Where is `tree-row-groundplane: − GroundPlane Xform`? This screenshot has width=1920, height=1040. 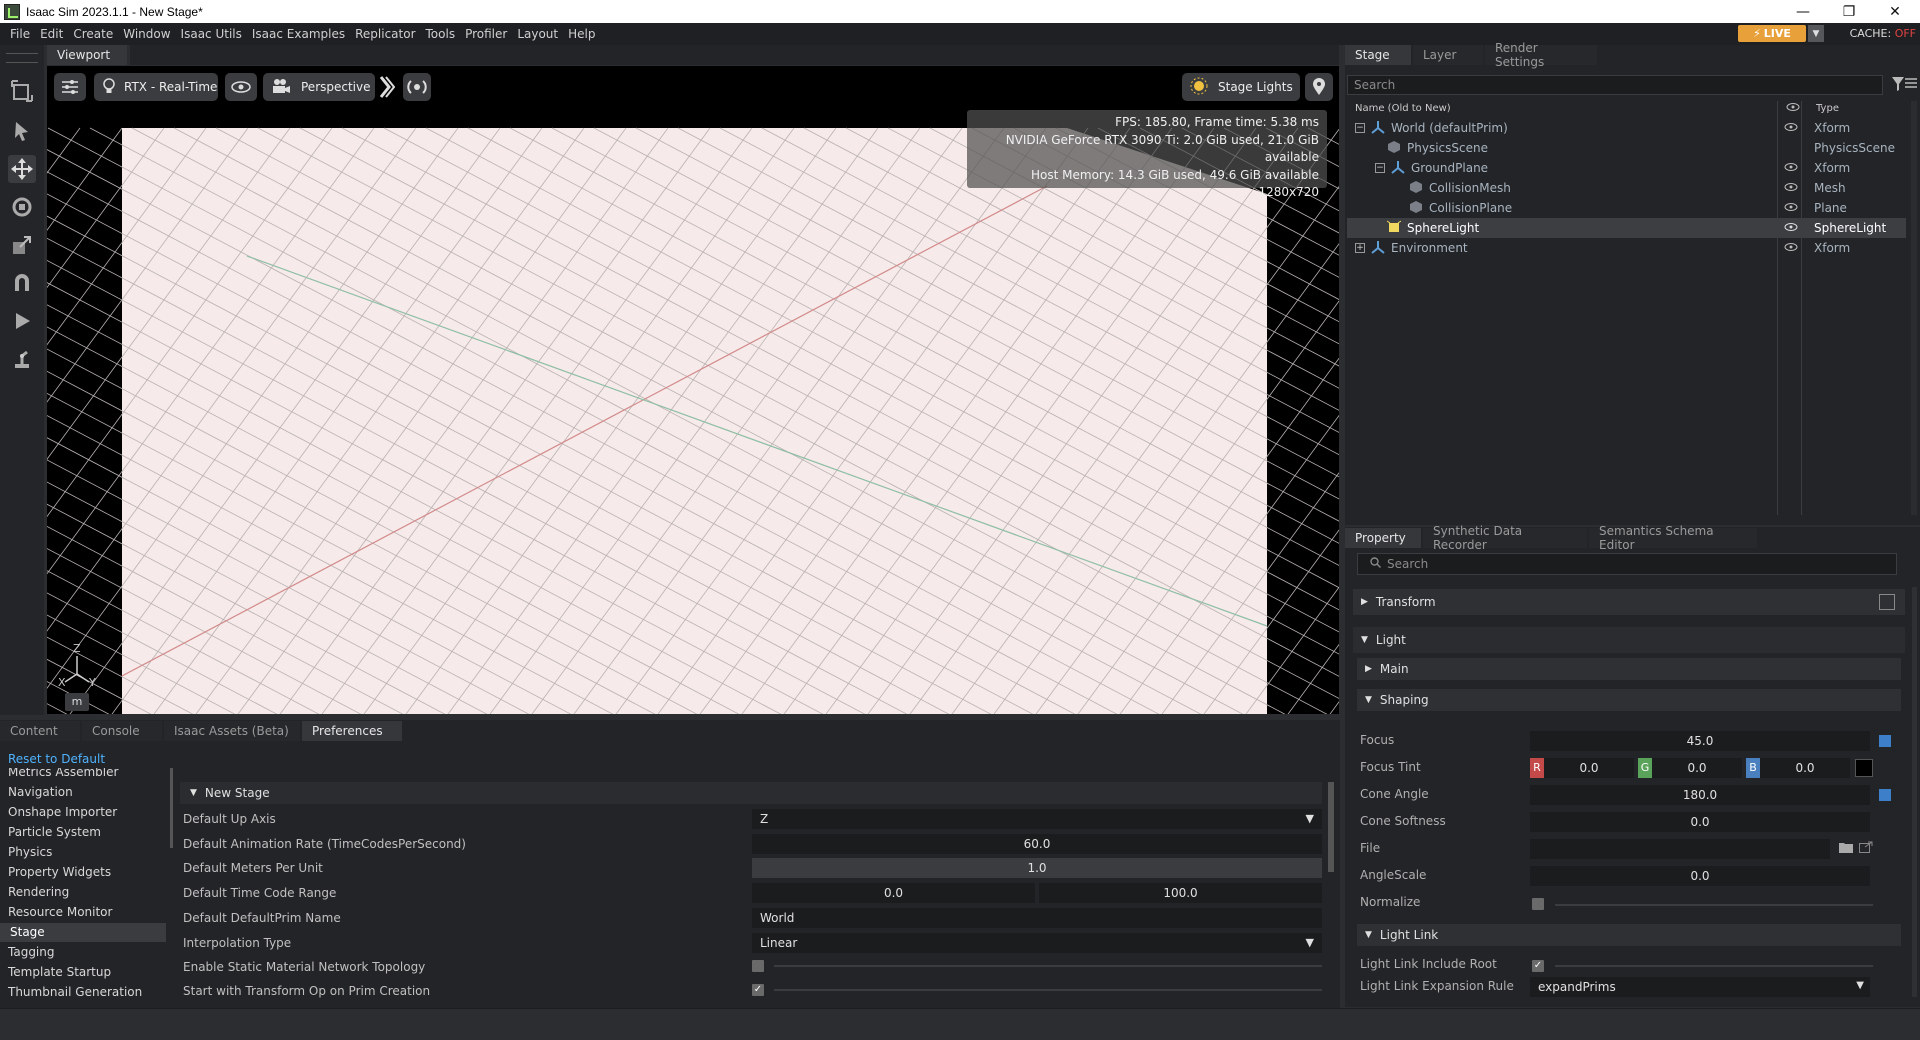 tree-row-groundplane: − GroundPlane Xform is located at coordinates (1626, 168).